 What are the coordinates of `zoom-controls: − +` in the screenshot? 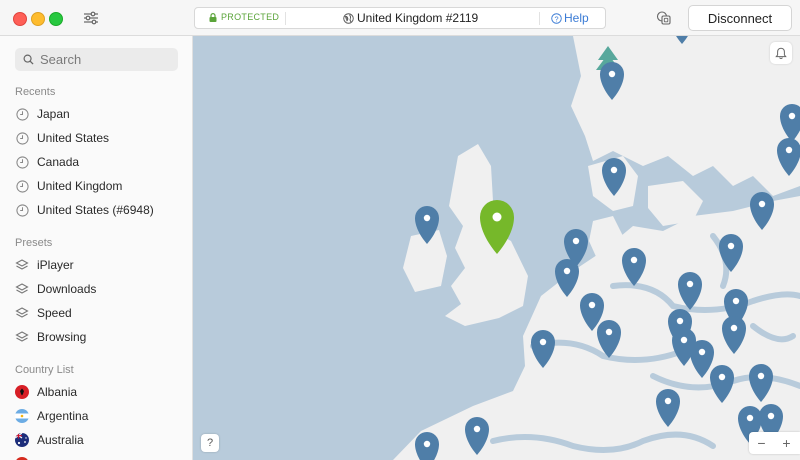 It's located at (774, 443).